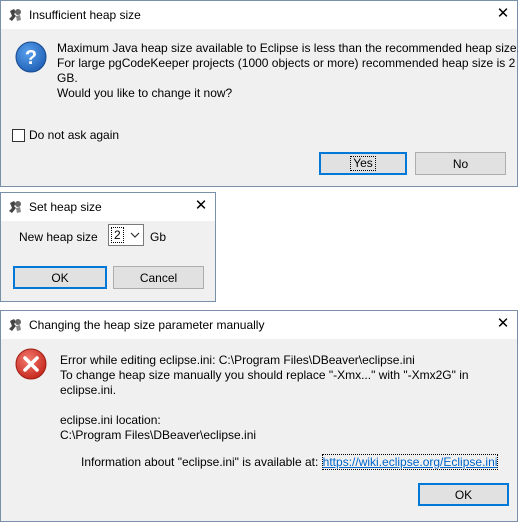 Image resolution: width=518 pixels, height=522 pixels. Describe the element at coordinates (67, 78) in the screenshot. I see `message-line: GB.` at that location.